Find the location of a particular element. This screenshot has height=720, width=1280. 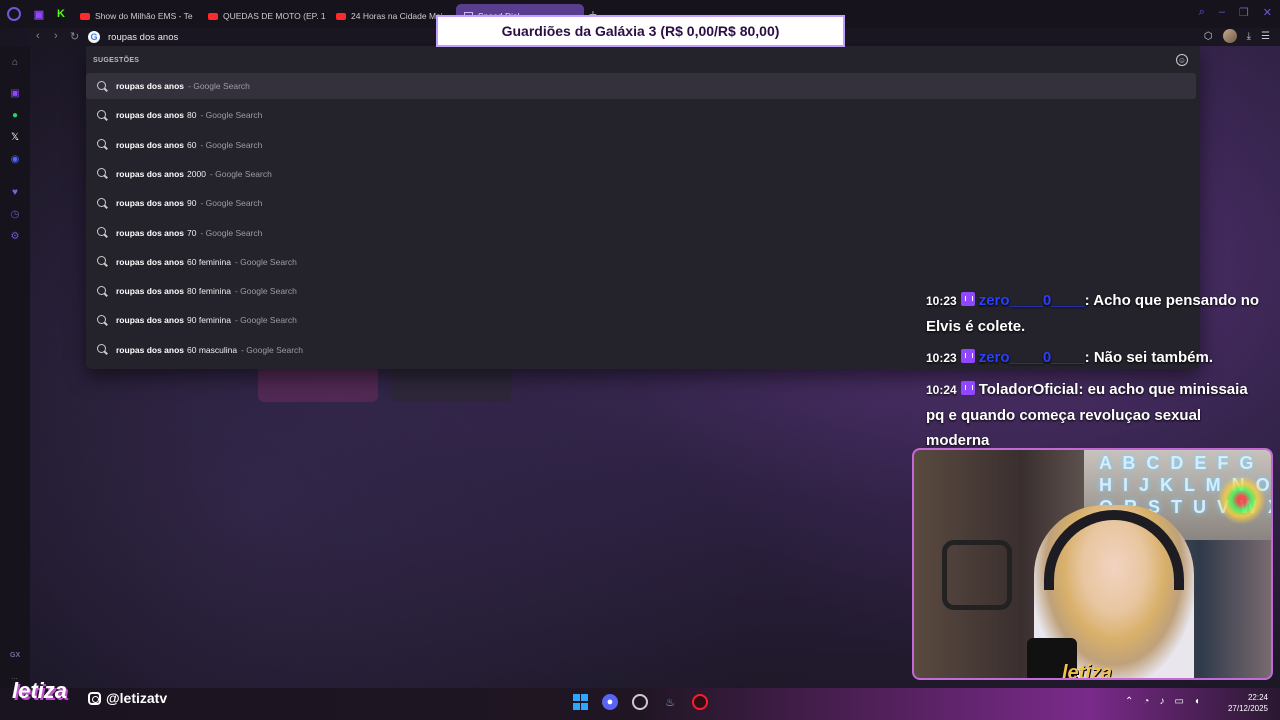

instagram-icon is located at coordinates (94, 698).